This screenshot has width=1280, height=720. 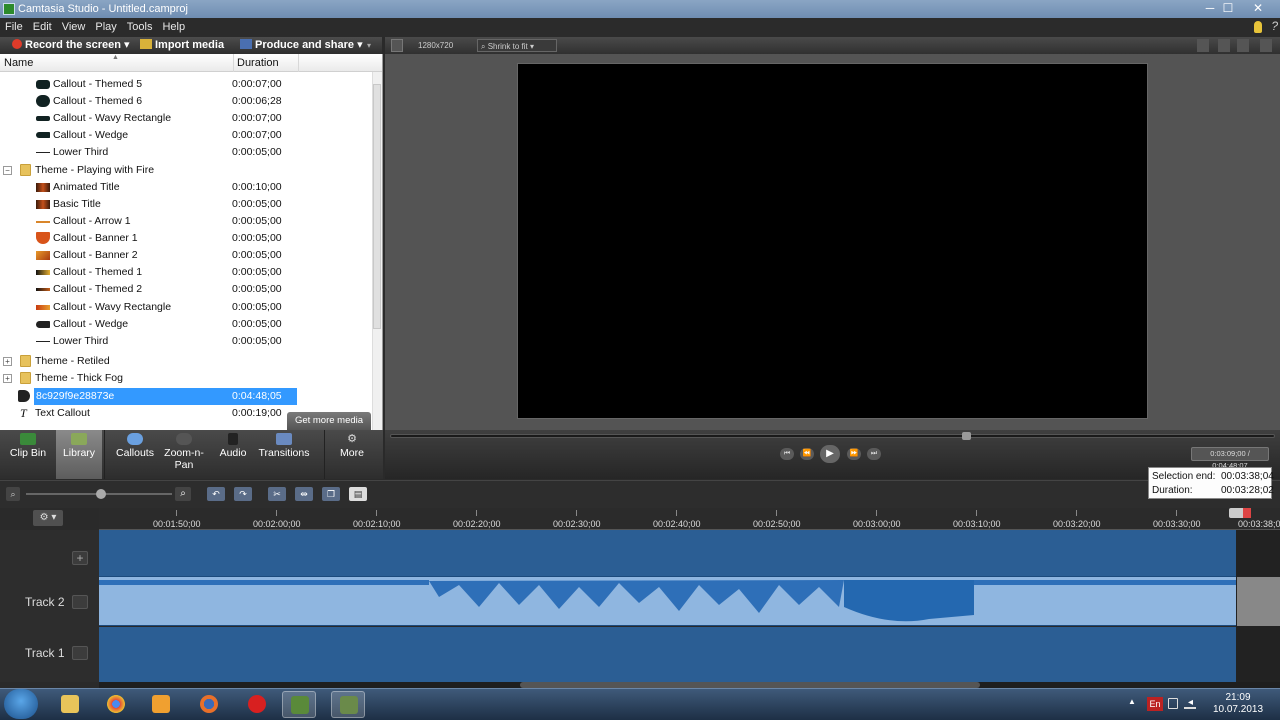 What do you see at coordinates (832, 436) in the screenshot?
I see `seek-bar` at bounding box center [832, 436].